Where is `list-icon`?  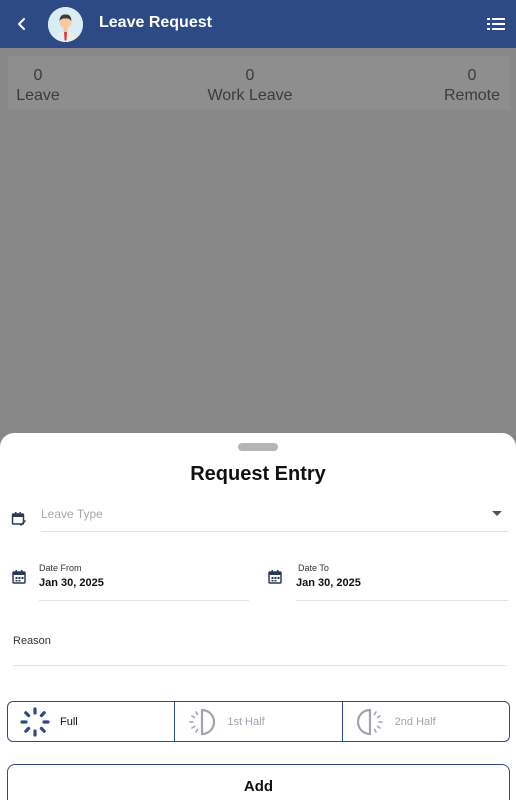
list-icon is located at coordinates (496, 24).